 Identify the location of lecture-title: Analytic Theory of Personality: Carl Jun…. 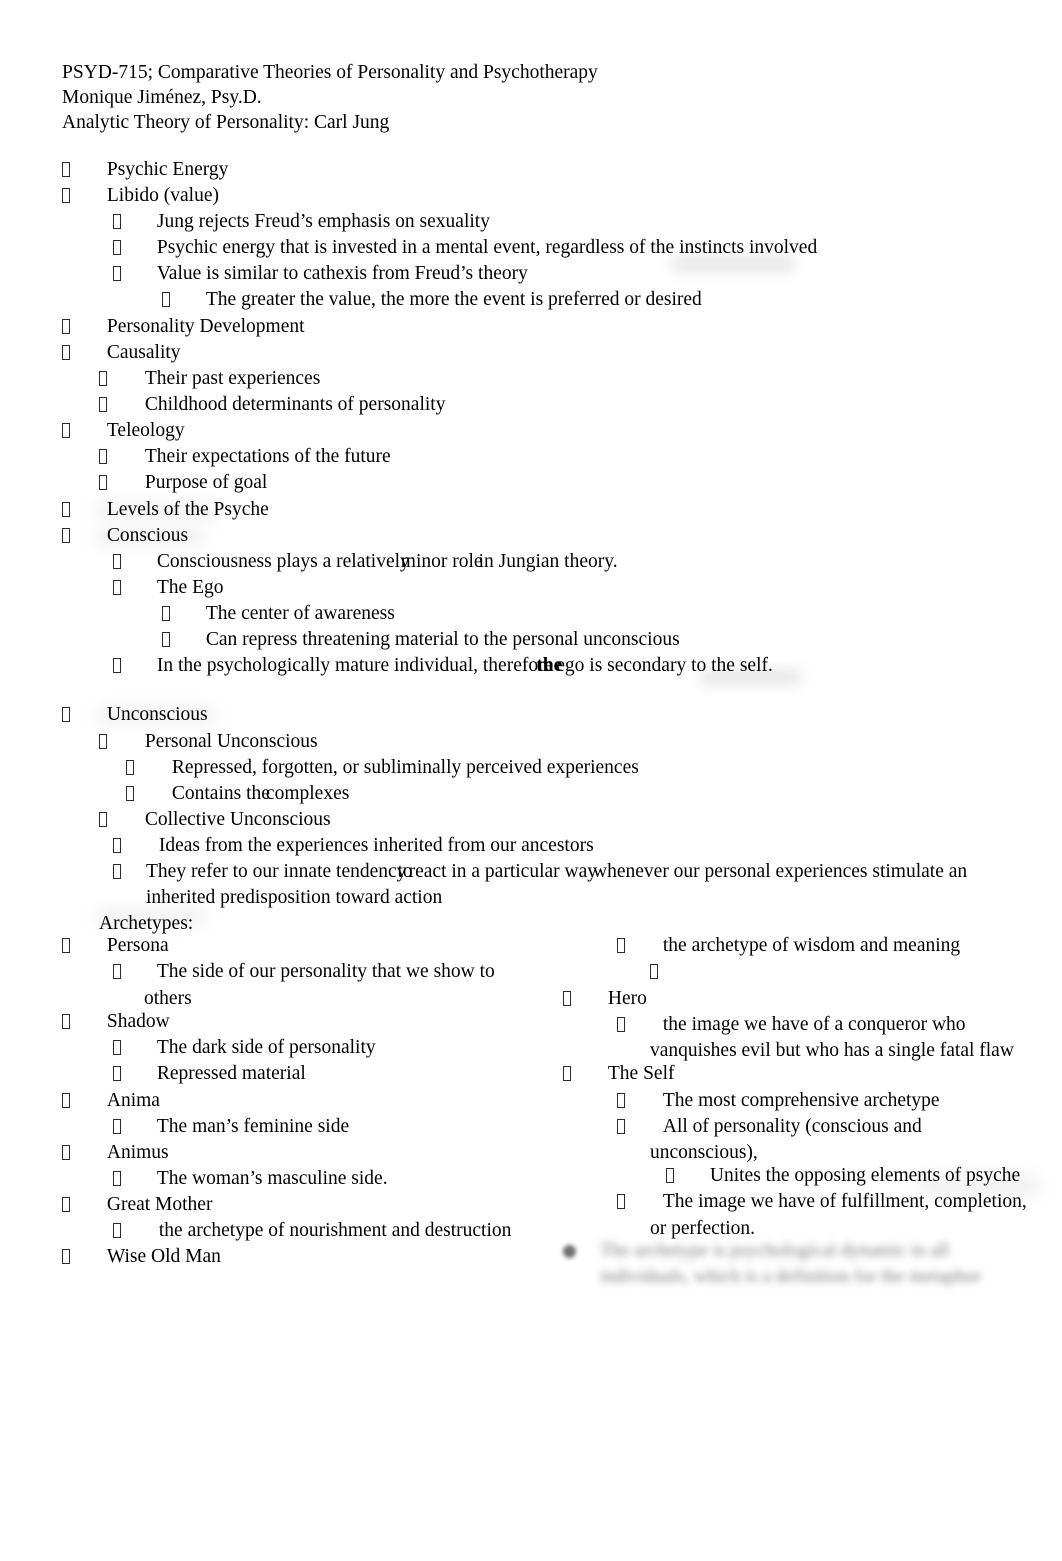
(226, 122).